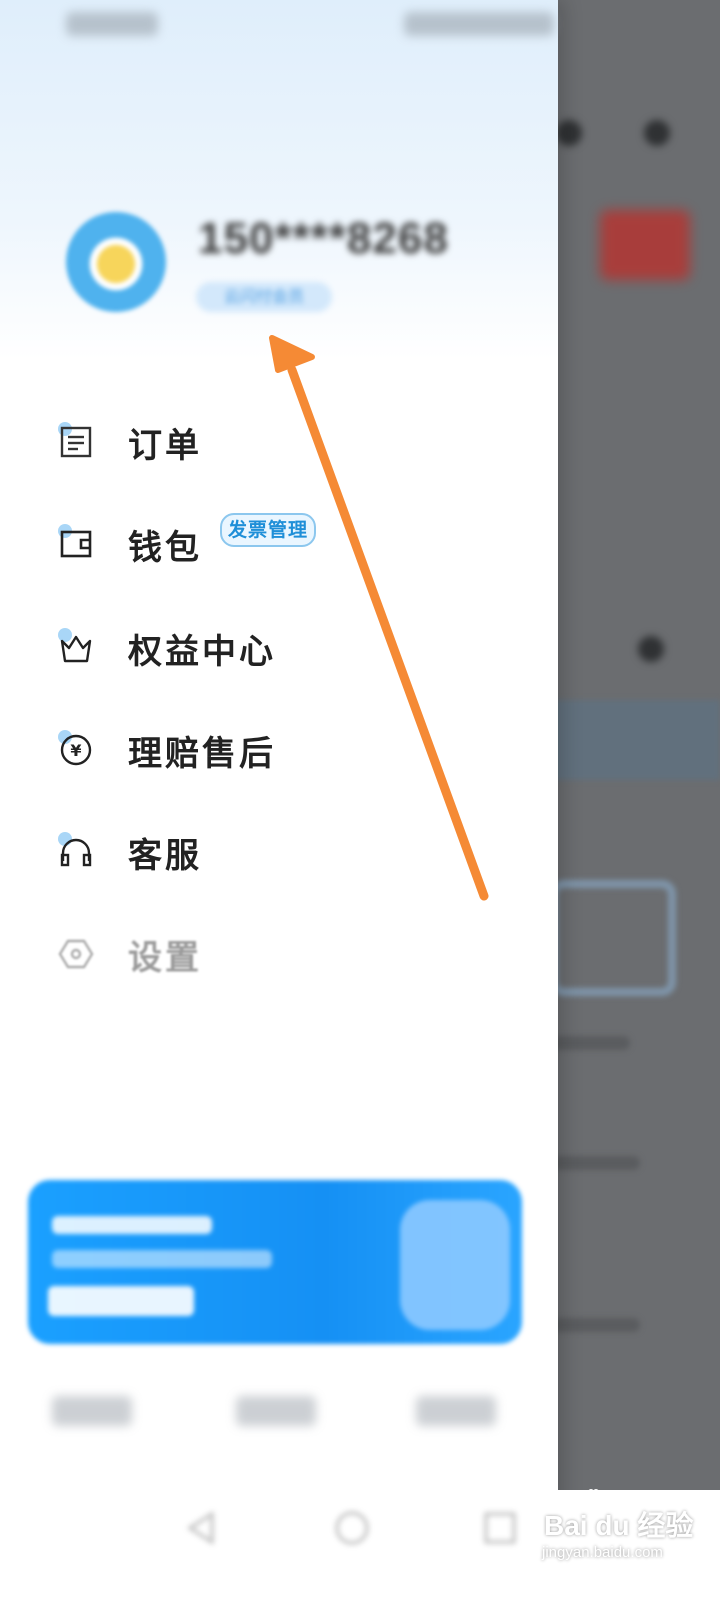  I want to click on baidu-jingyan-watermark: Bai du 经验 jingyan.baidu.com, so click(623, 1538).